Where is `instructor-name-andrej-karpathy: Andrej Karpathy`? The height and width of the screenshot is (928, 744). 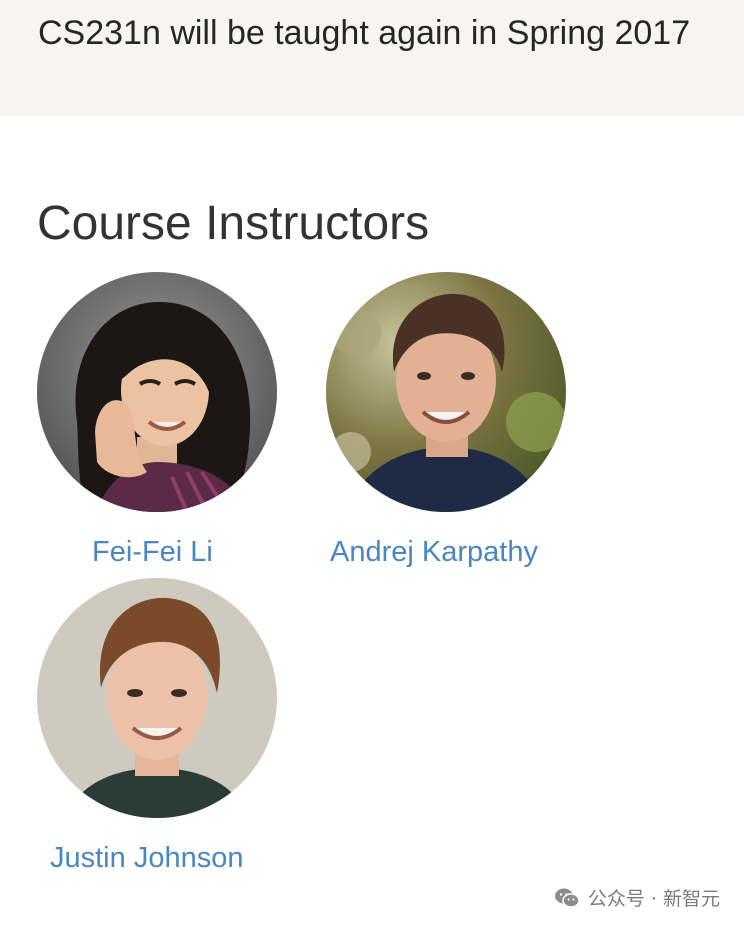
instructor-name-andrej-karpathy: Andrej Karpathy is located at coordinates (434, 552).